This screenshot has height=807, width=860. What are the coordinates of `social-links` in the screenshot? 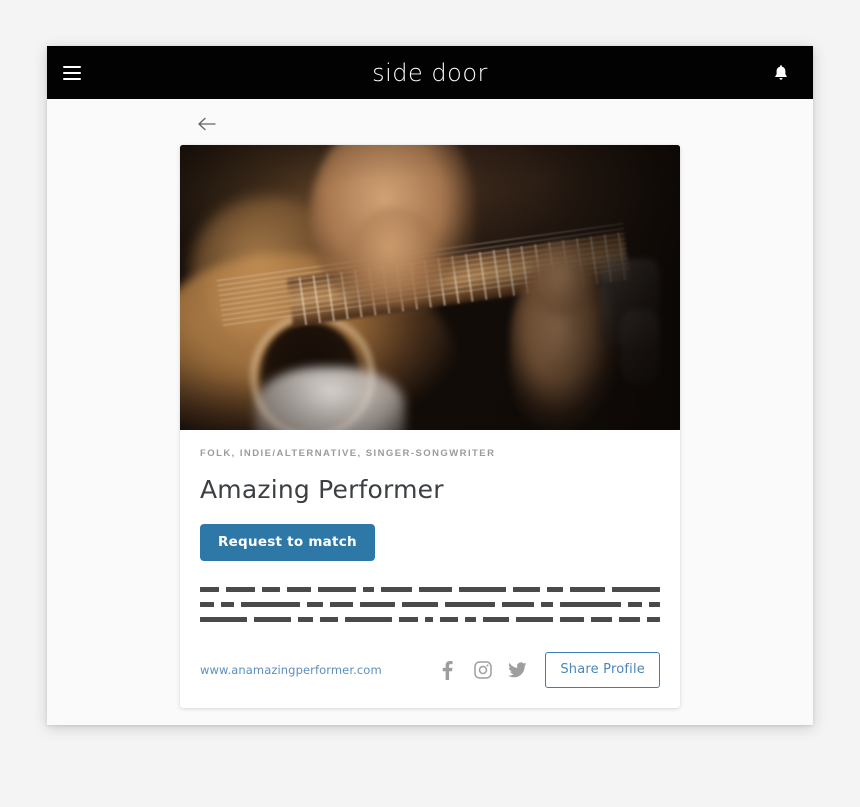 It's located at (482, 670).